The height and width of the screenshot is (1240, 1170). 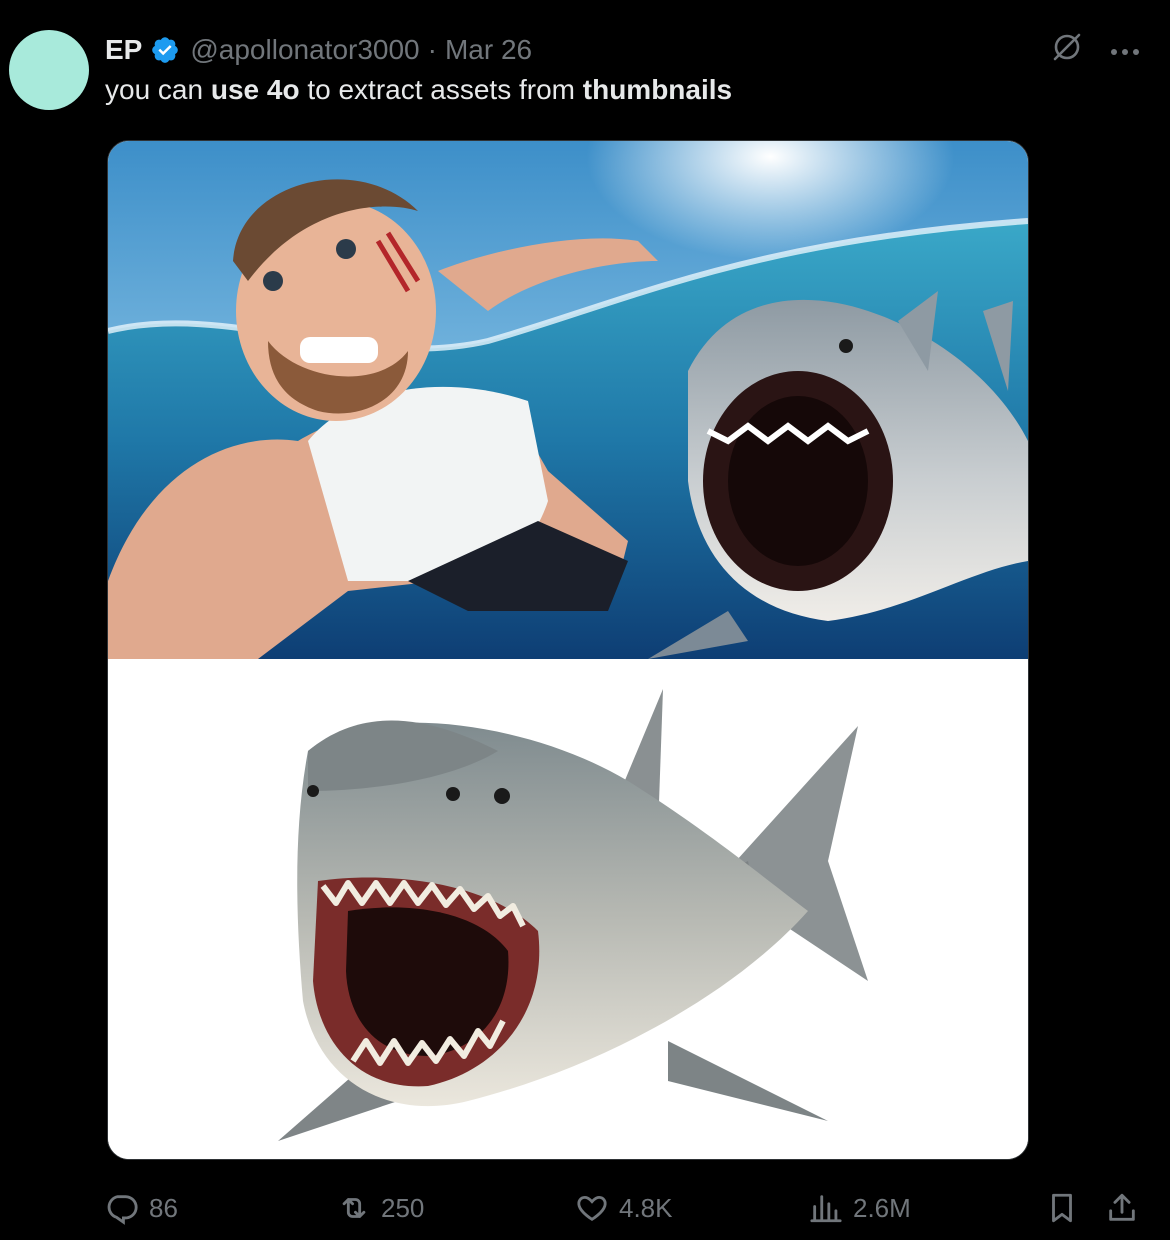 I want to click on reply-button: 86, so click(x=141, y=1208).